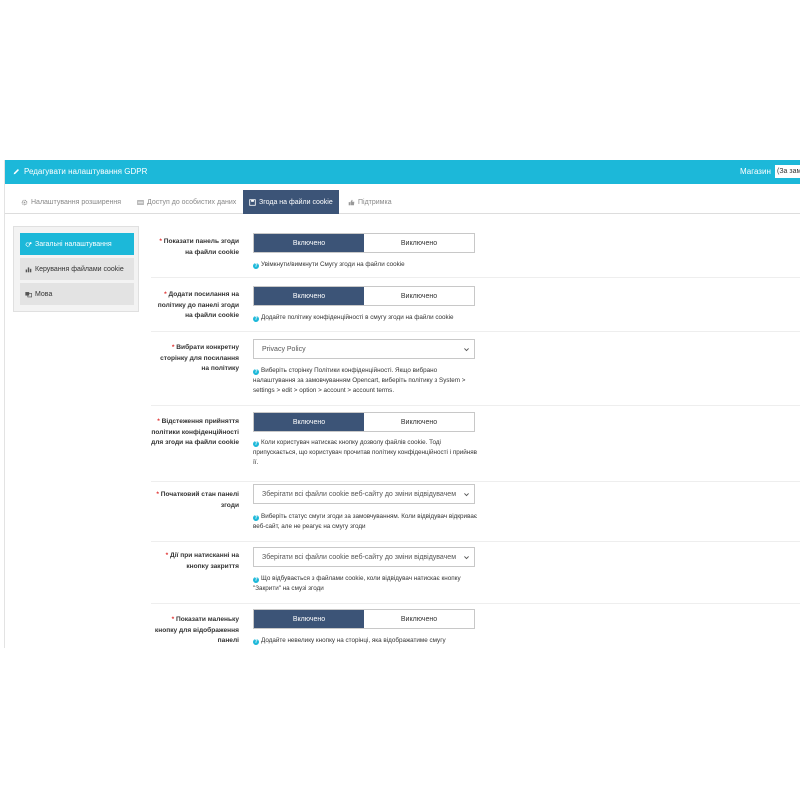  I want to click on track-acceptance-toggle: Включено Виключено, so click(364, 422).